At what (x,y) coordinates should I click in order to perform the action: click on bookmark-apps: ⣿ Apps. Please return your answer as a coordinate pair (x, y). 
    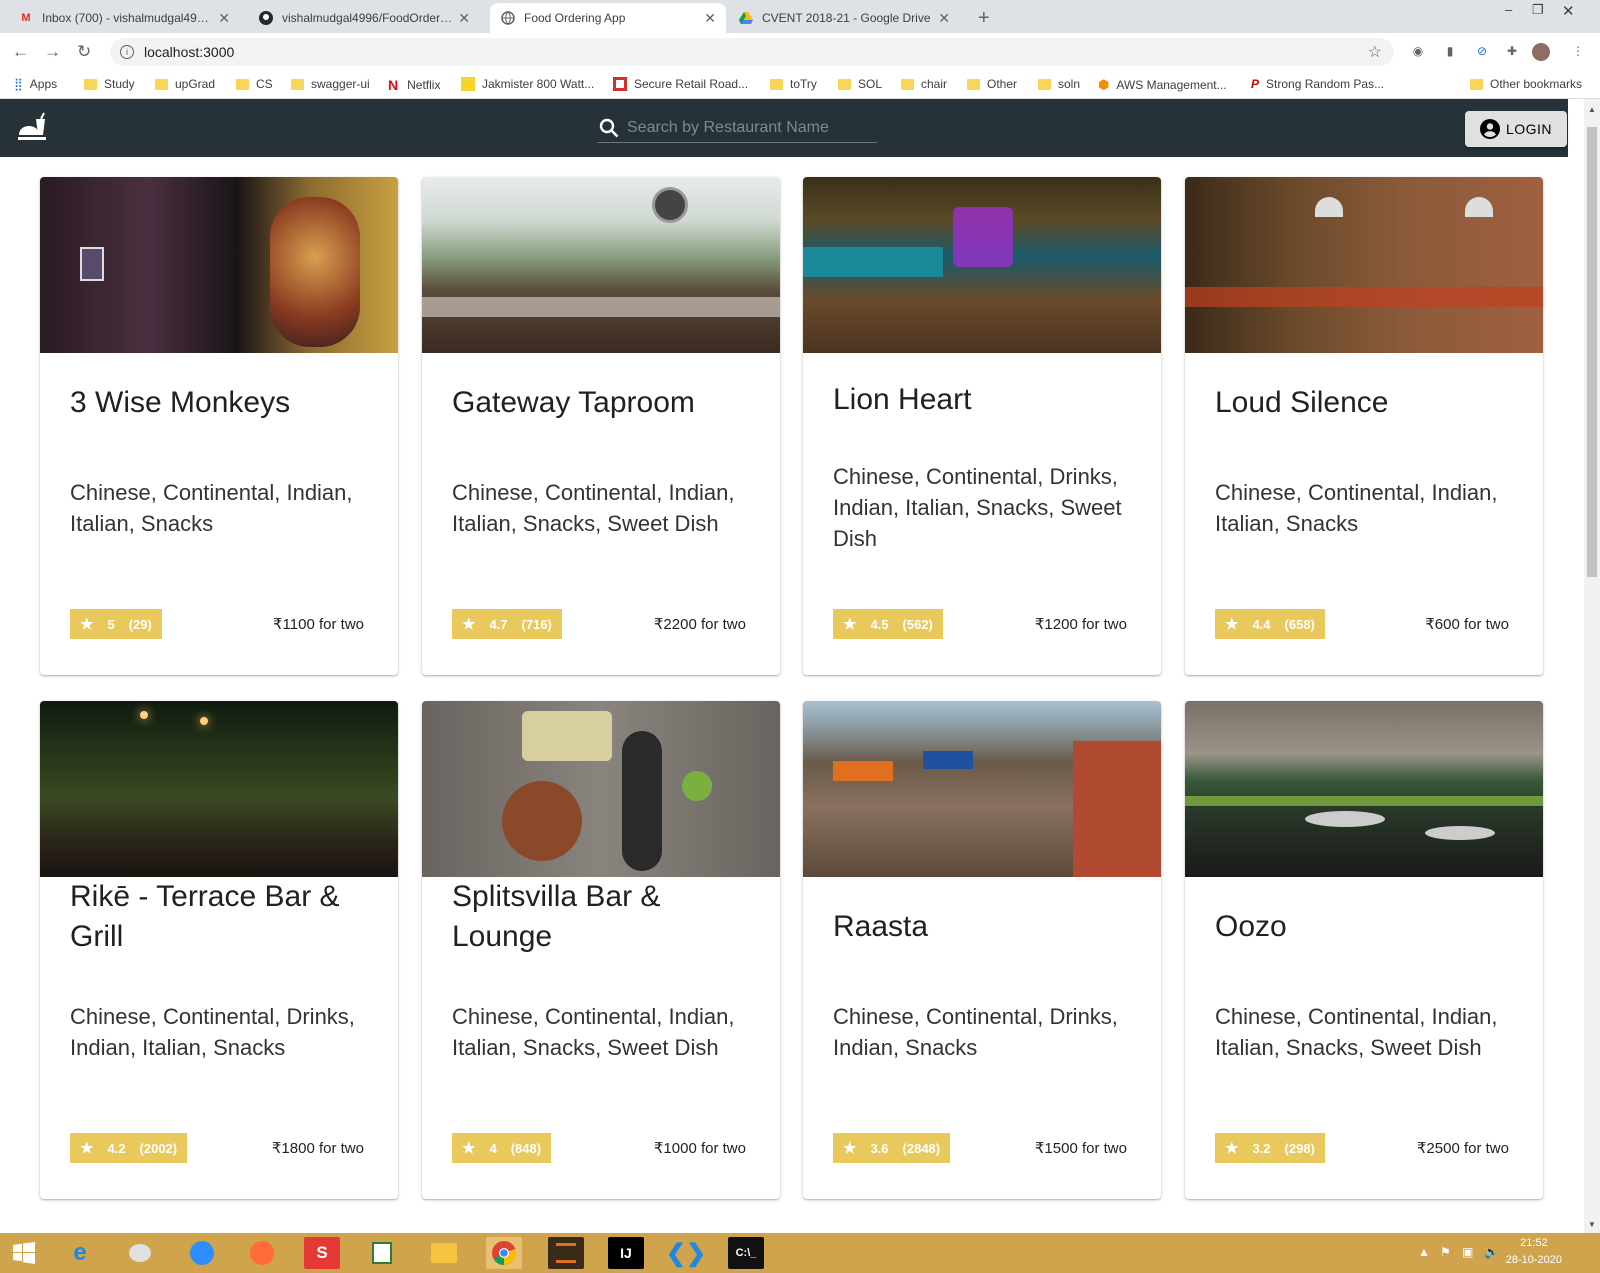
    Looking at the image, I should click on (35, 84).